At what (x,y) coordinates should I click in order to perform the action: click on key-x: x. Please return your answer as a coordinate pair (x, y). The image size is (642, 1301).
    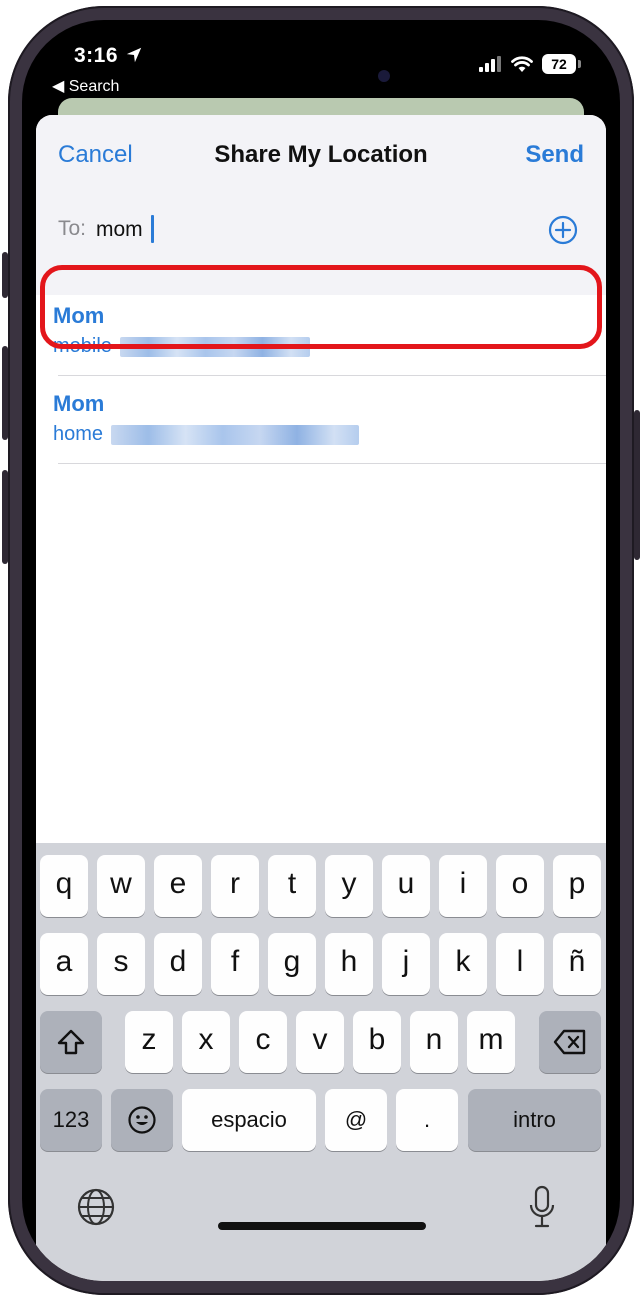
    Looking at the image, I should click on (206, 1042).